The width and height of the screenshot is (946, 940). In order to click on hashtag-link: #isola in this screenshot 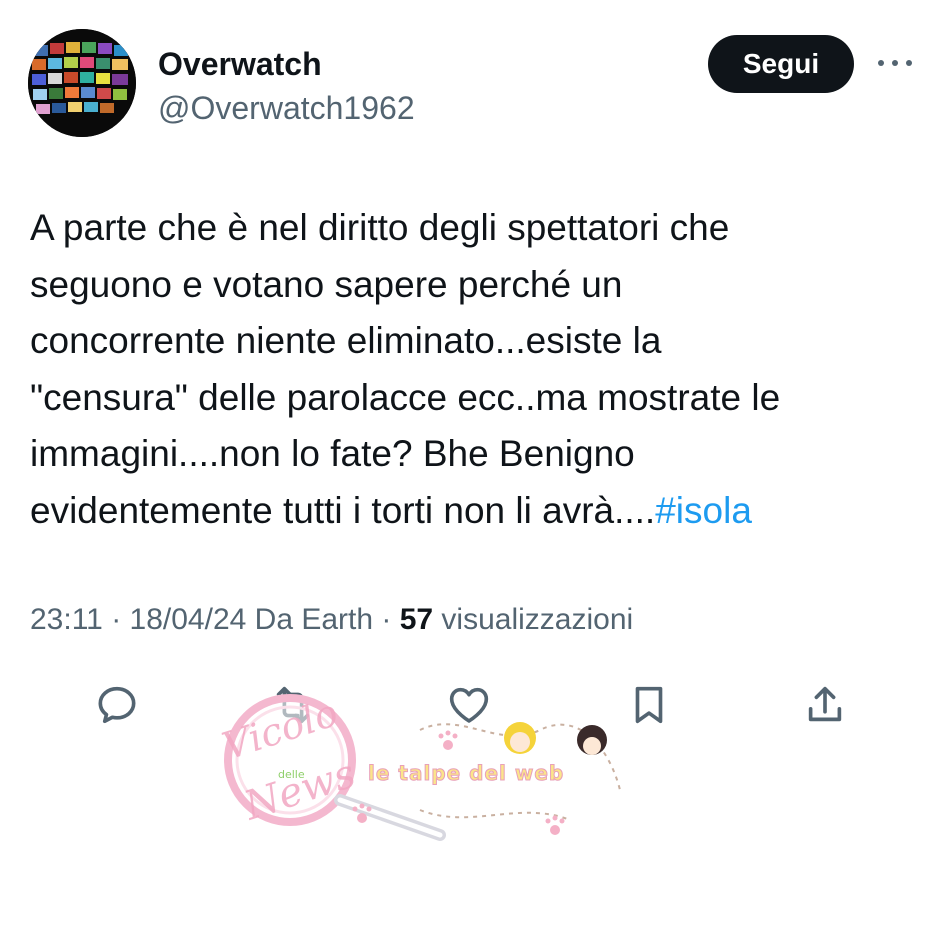, I will do `click(703, 510)`.